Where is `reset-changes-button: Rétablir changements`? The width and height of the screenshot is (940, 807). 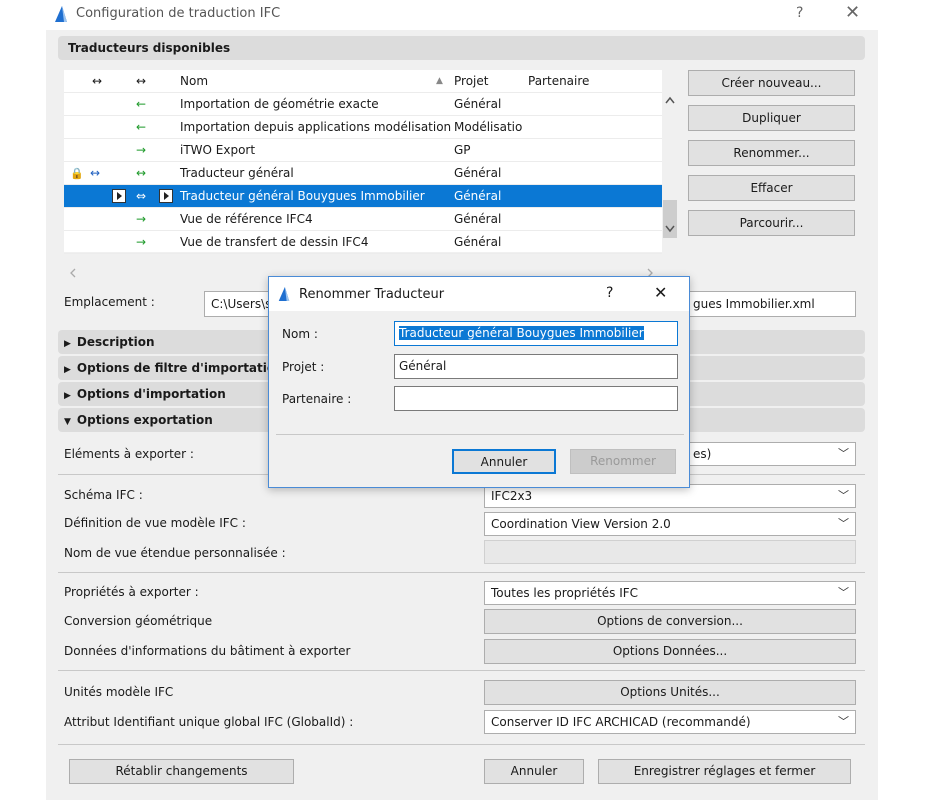 reset-changes-button: Rétablir changements is located at coordinates (181, 771).